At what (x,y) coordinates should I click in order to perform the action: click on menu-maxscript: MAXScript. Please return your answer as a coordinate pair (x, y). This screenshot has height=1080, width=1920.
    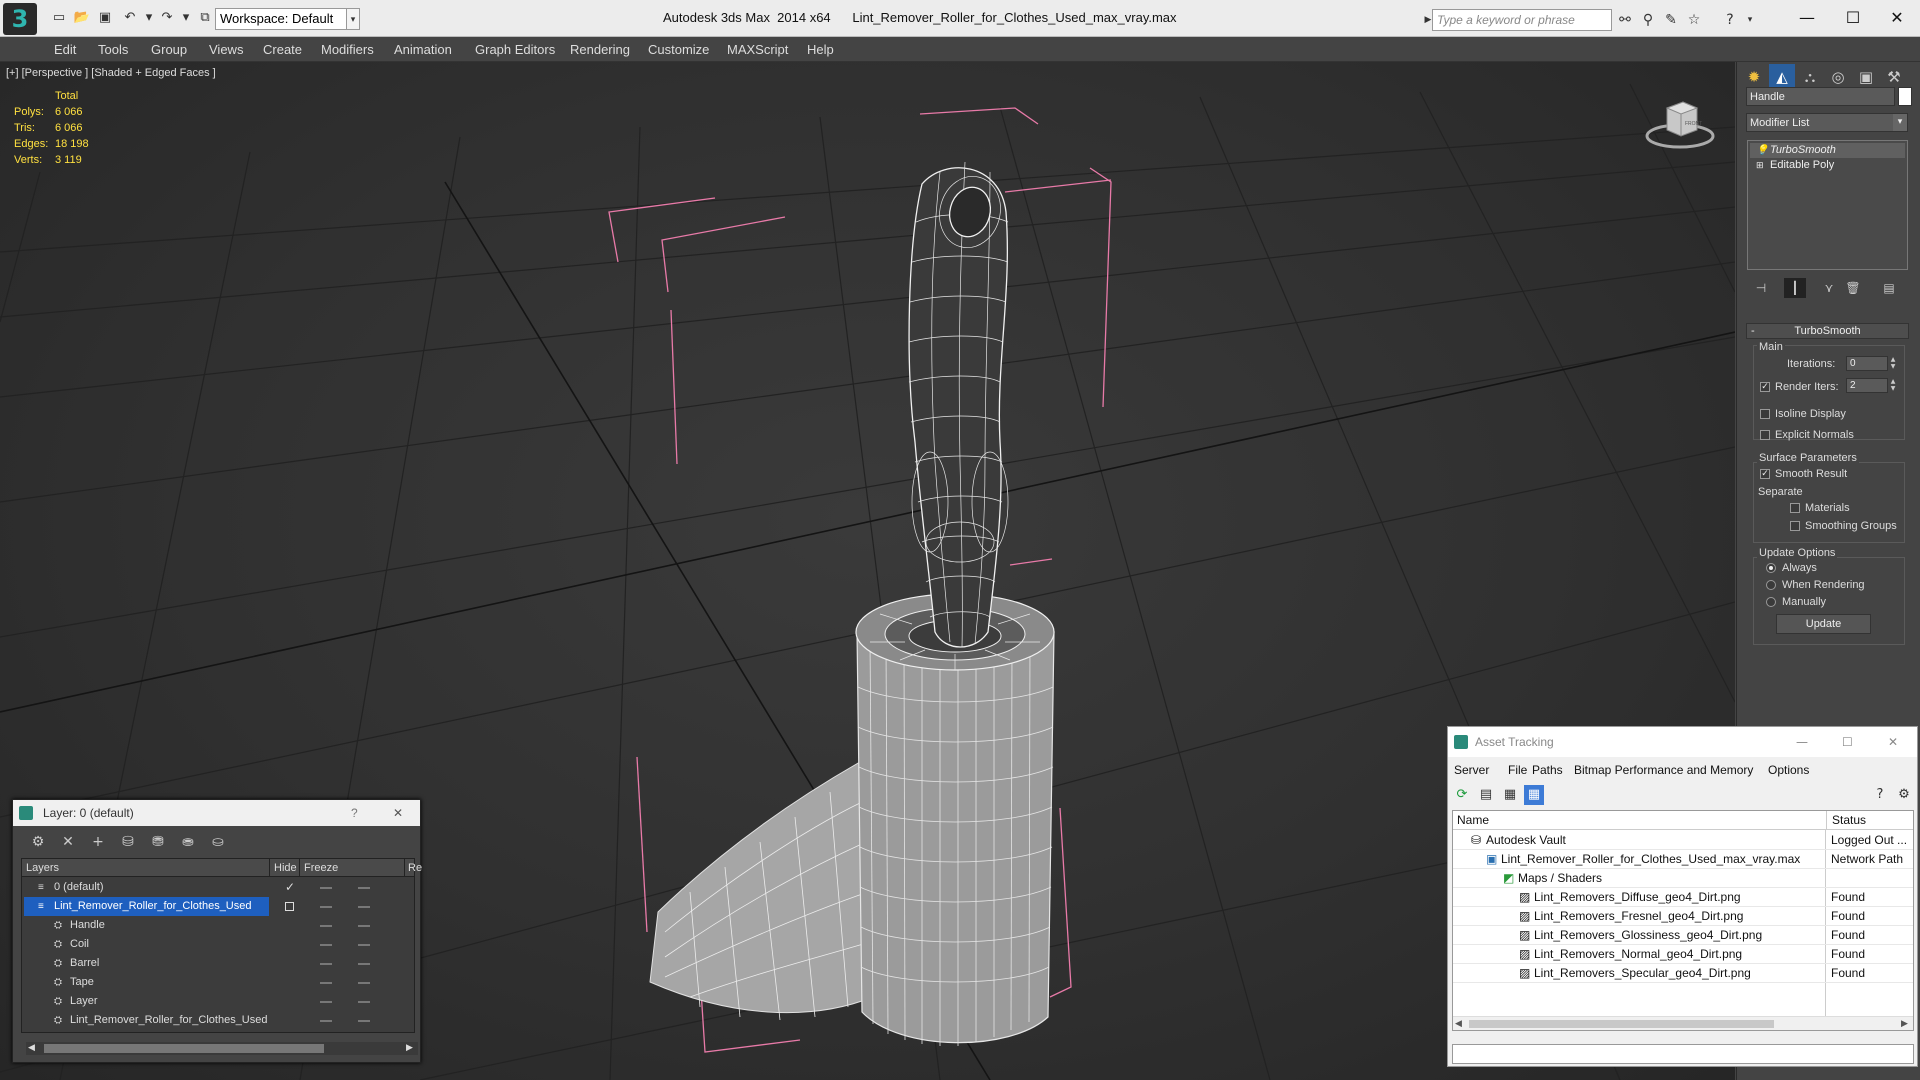
    Looking at the image, I should click on (757, 49).